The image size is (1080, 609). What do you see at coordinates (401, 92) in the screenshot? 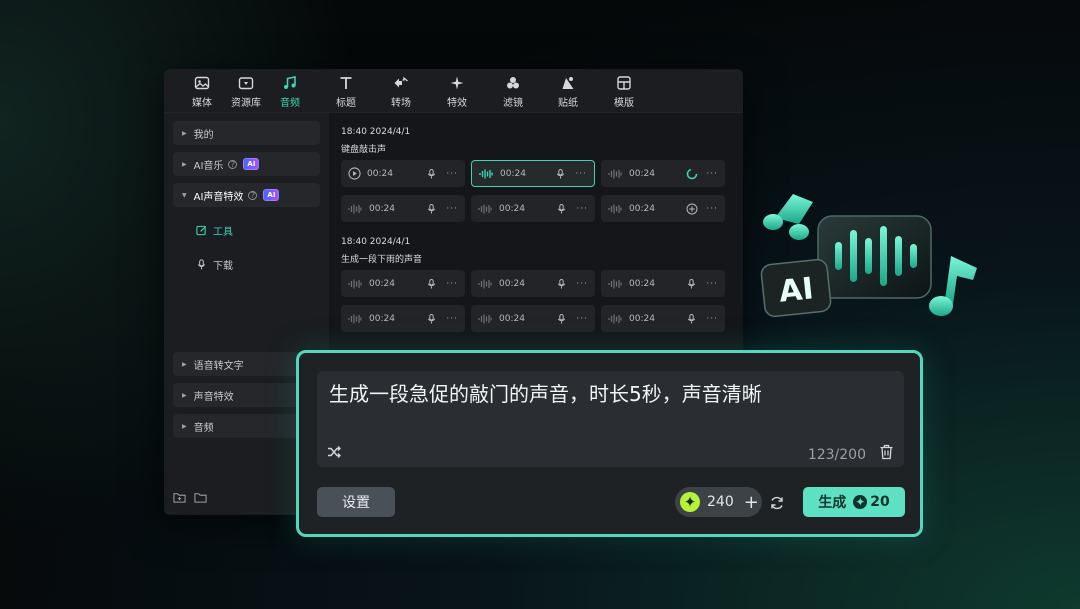
I see `tab-transition: 转场` at bounding box center [401, 92].